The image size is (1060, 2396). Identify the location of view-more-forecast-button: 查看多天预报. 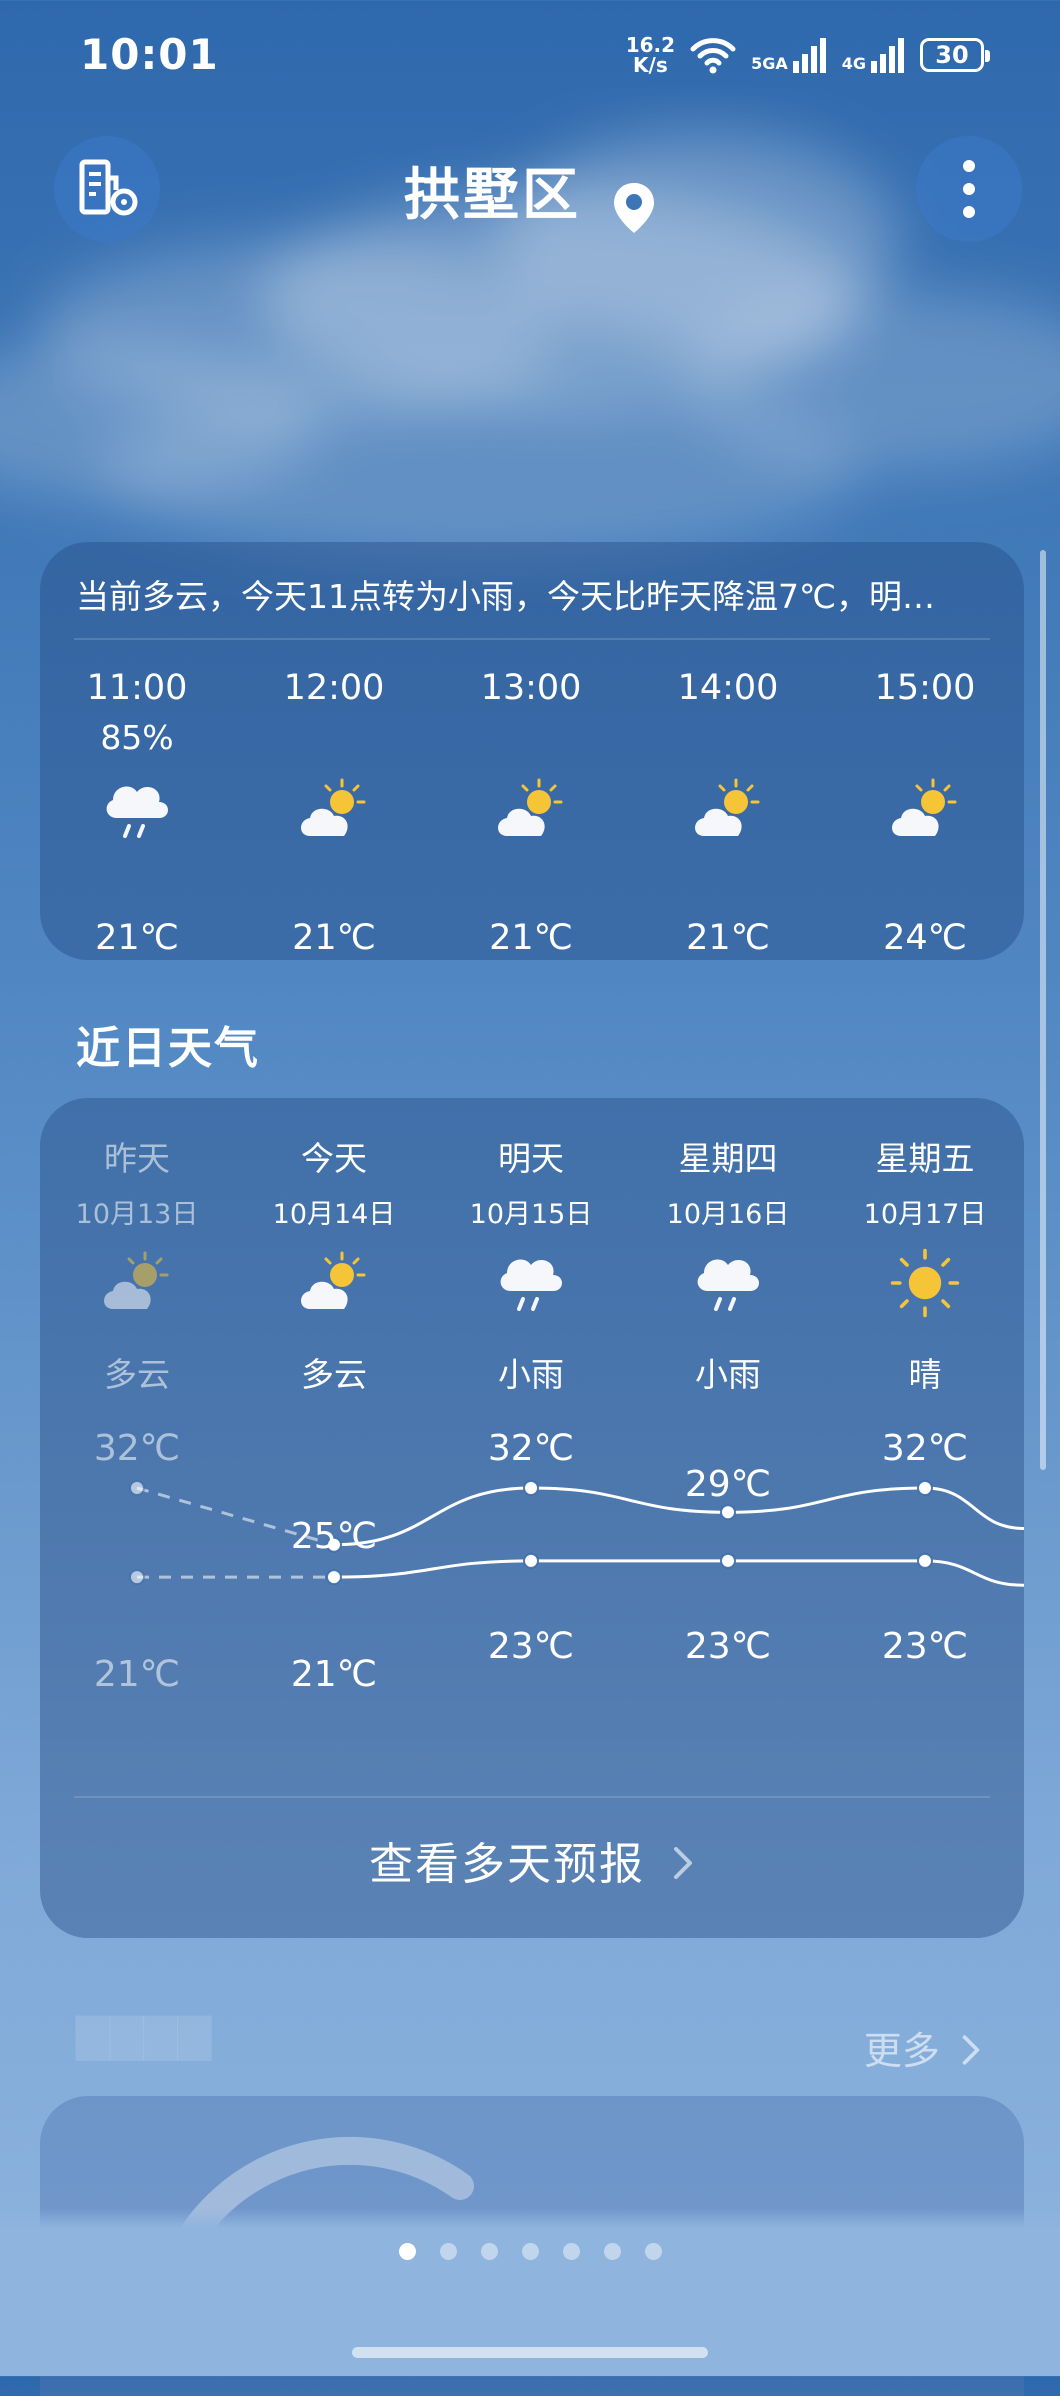
(532, 1860).